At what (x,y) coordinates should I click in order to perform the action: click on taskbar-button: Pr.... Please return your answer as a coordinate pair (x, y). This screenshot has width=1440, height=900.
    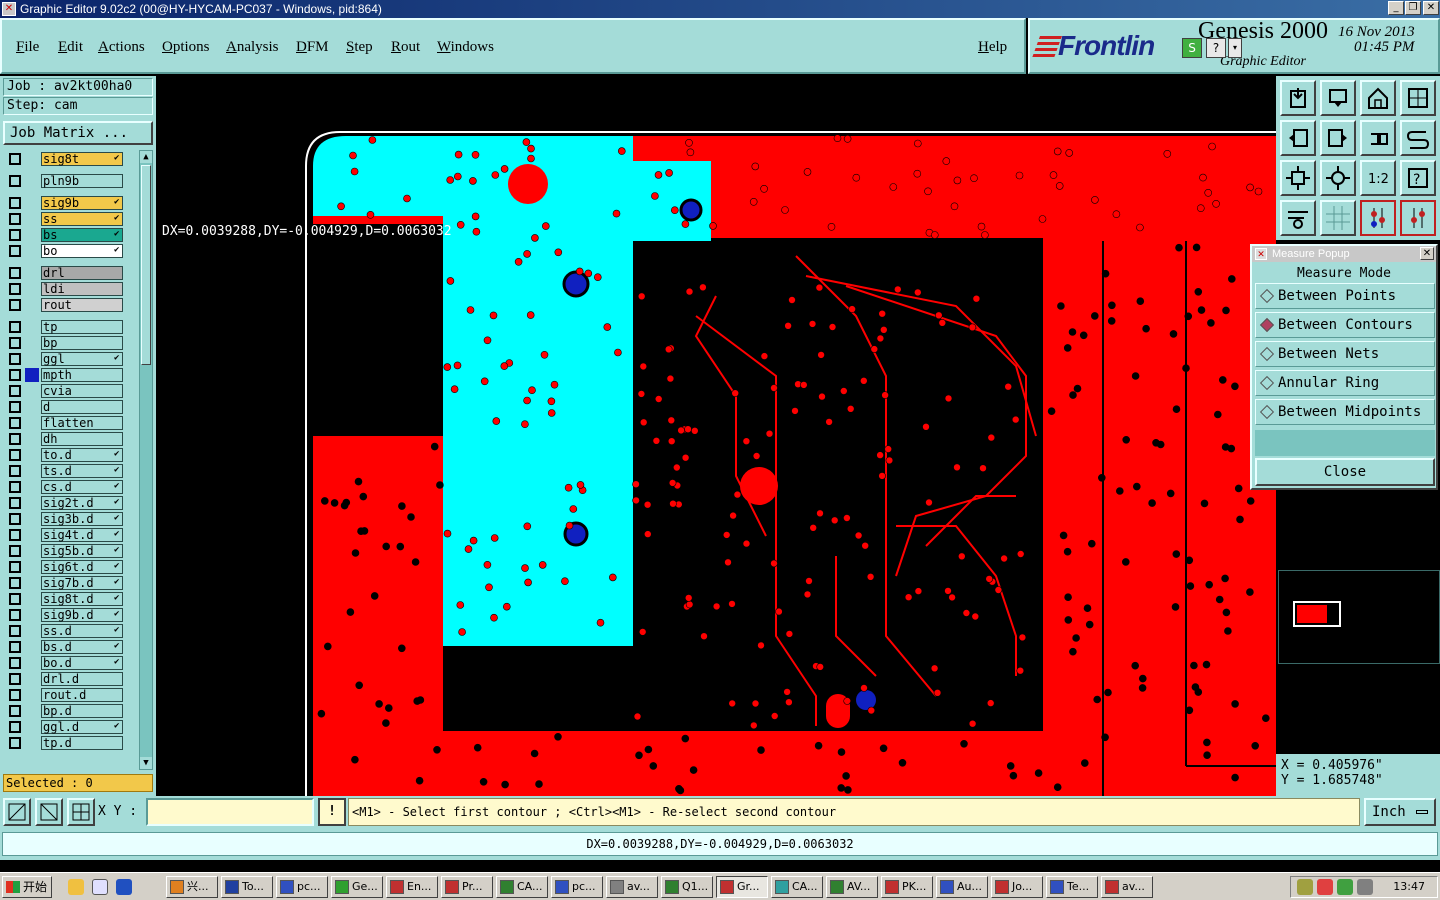
    Looking at the image, I should click on (467, 887).